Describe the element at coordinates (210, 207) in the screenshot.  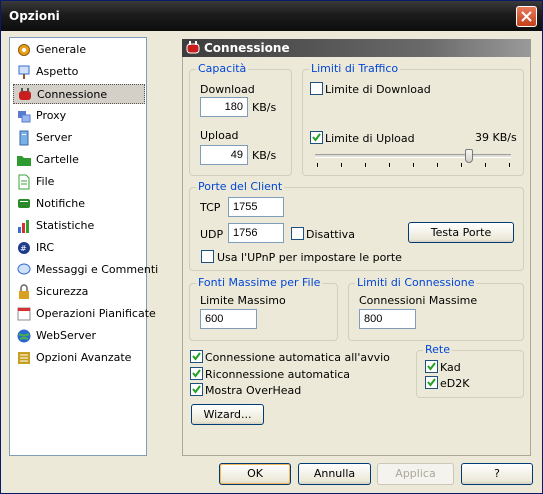
I see `tcp-label: TCP` at that location.